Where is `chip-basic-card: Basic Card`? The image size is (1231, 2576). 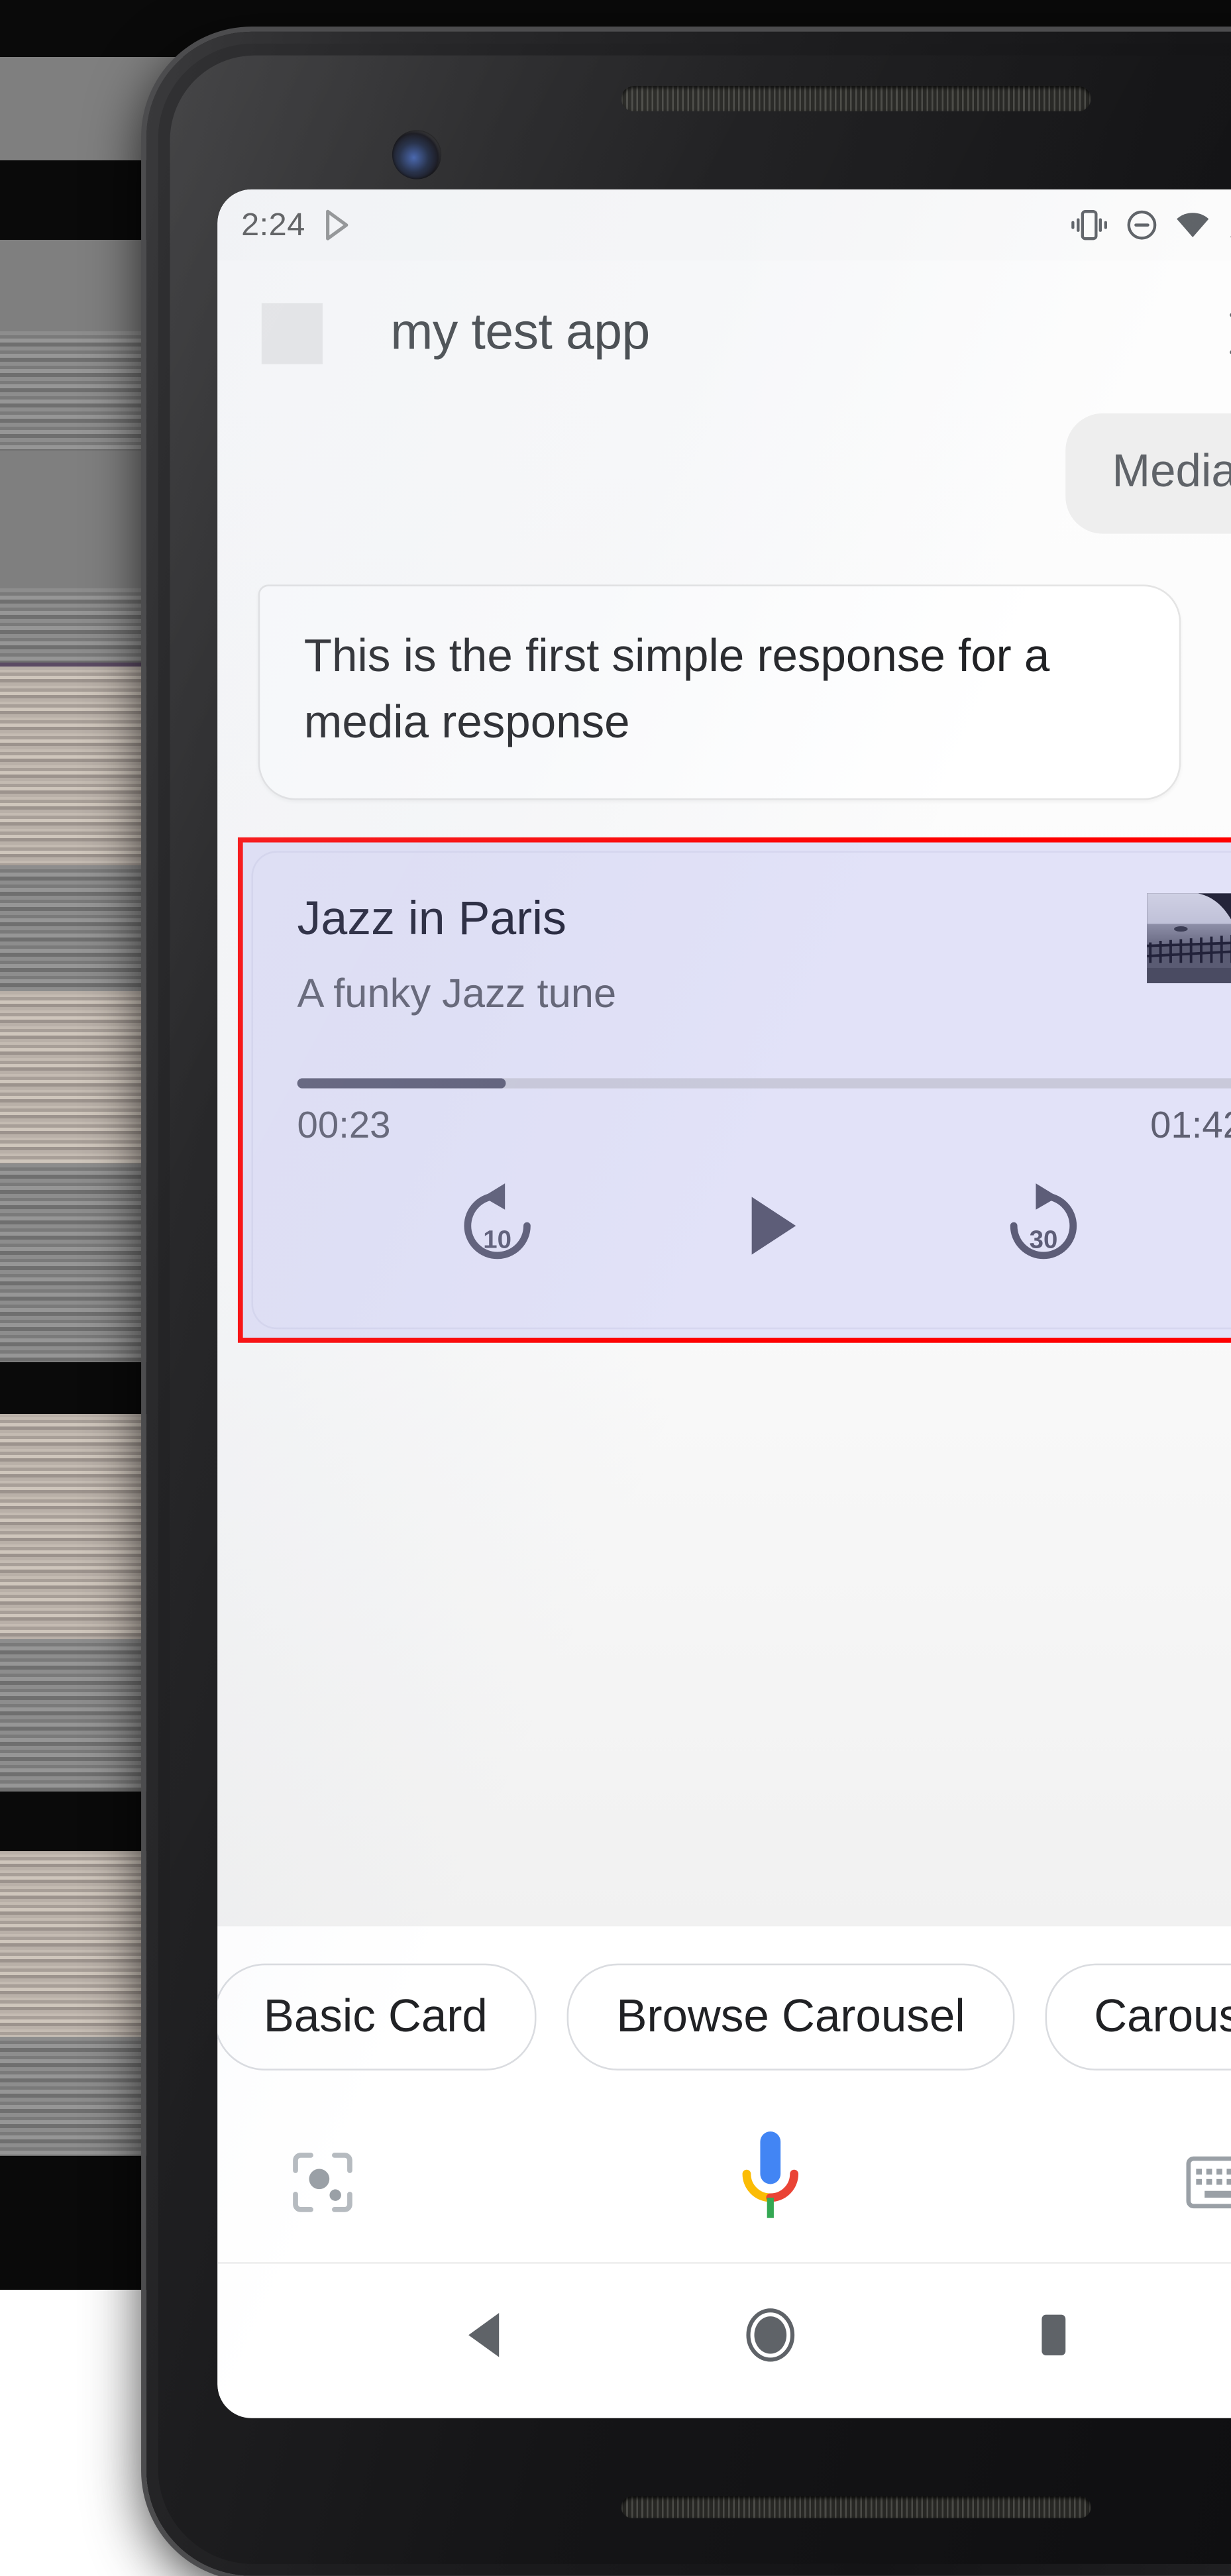 chip-basic-card: Basic Card is located at coordinates (377, 2017).